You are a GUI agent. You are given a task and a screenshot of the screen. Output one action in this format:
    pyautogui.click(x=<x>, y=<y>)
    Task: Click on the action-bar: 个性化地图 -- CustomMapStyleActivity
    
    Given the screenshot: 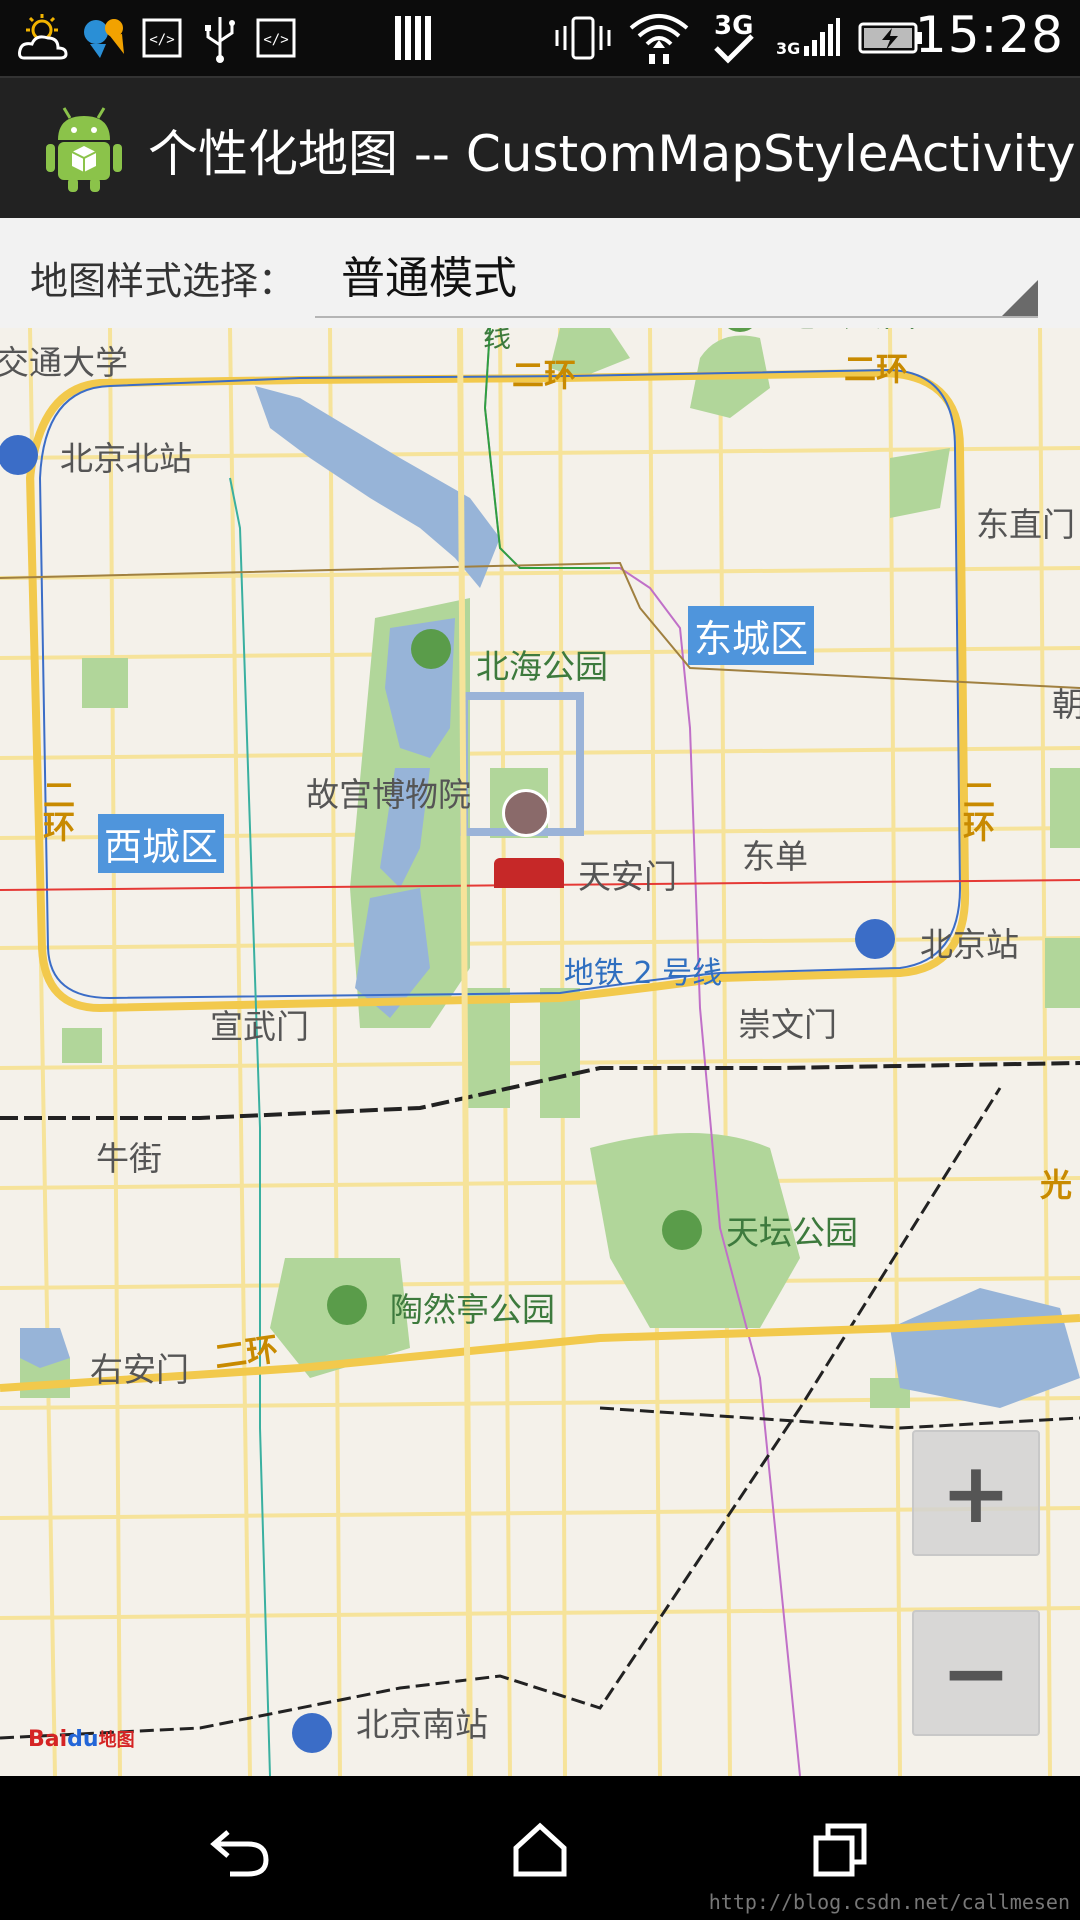 What is the action you would take?
    pyautogui.click(x=540, y=148)
    